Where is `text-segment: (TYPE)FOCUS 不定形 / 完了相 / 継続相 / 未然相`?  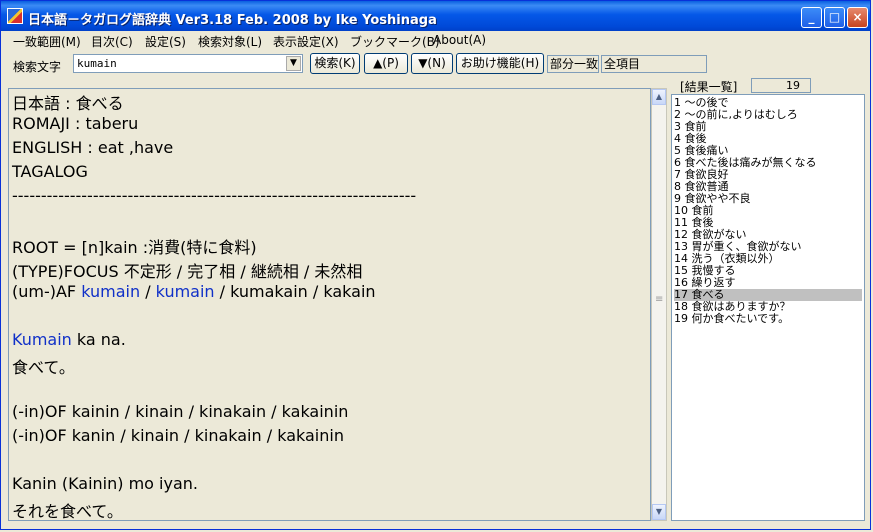
text-segment: (TYPE)FOCUS 不定形 / 完了相 / 継続相 / 未然相 is located at coordinates (187, 271).